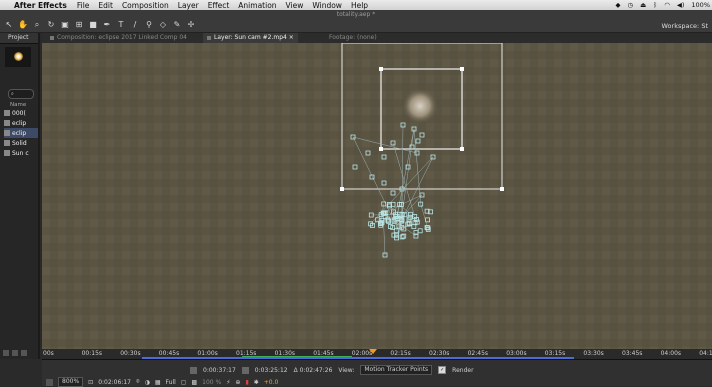  Describe the element at coordinates (21, 94) in the screenshot. I see `project-search-input: ⌕` at that location.